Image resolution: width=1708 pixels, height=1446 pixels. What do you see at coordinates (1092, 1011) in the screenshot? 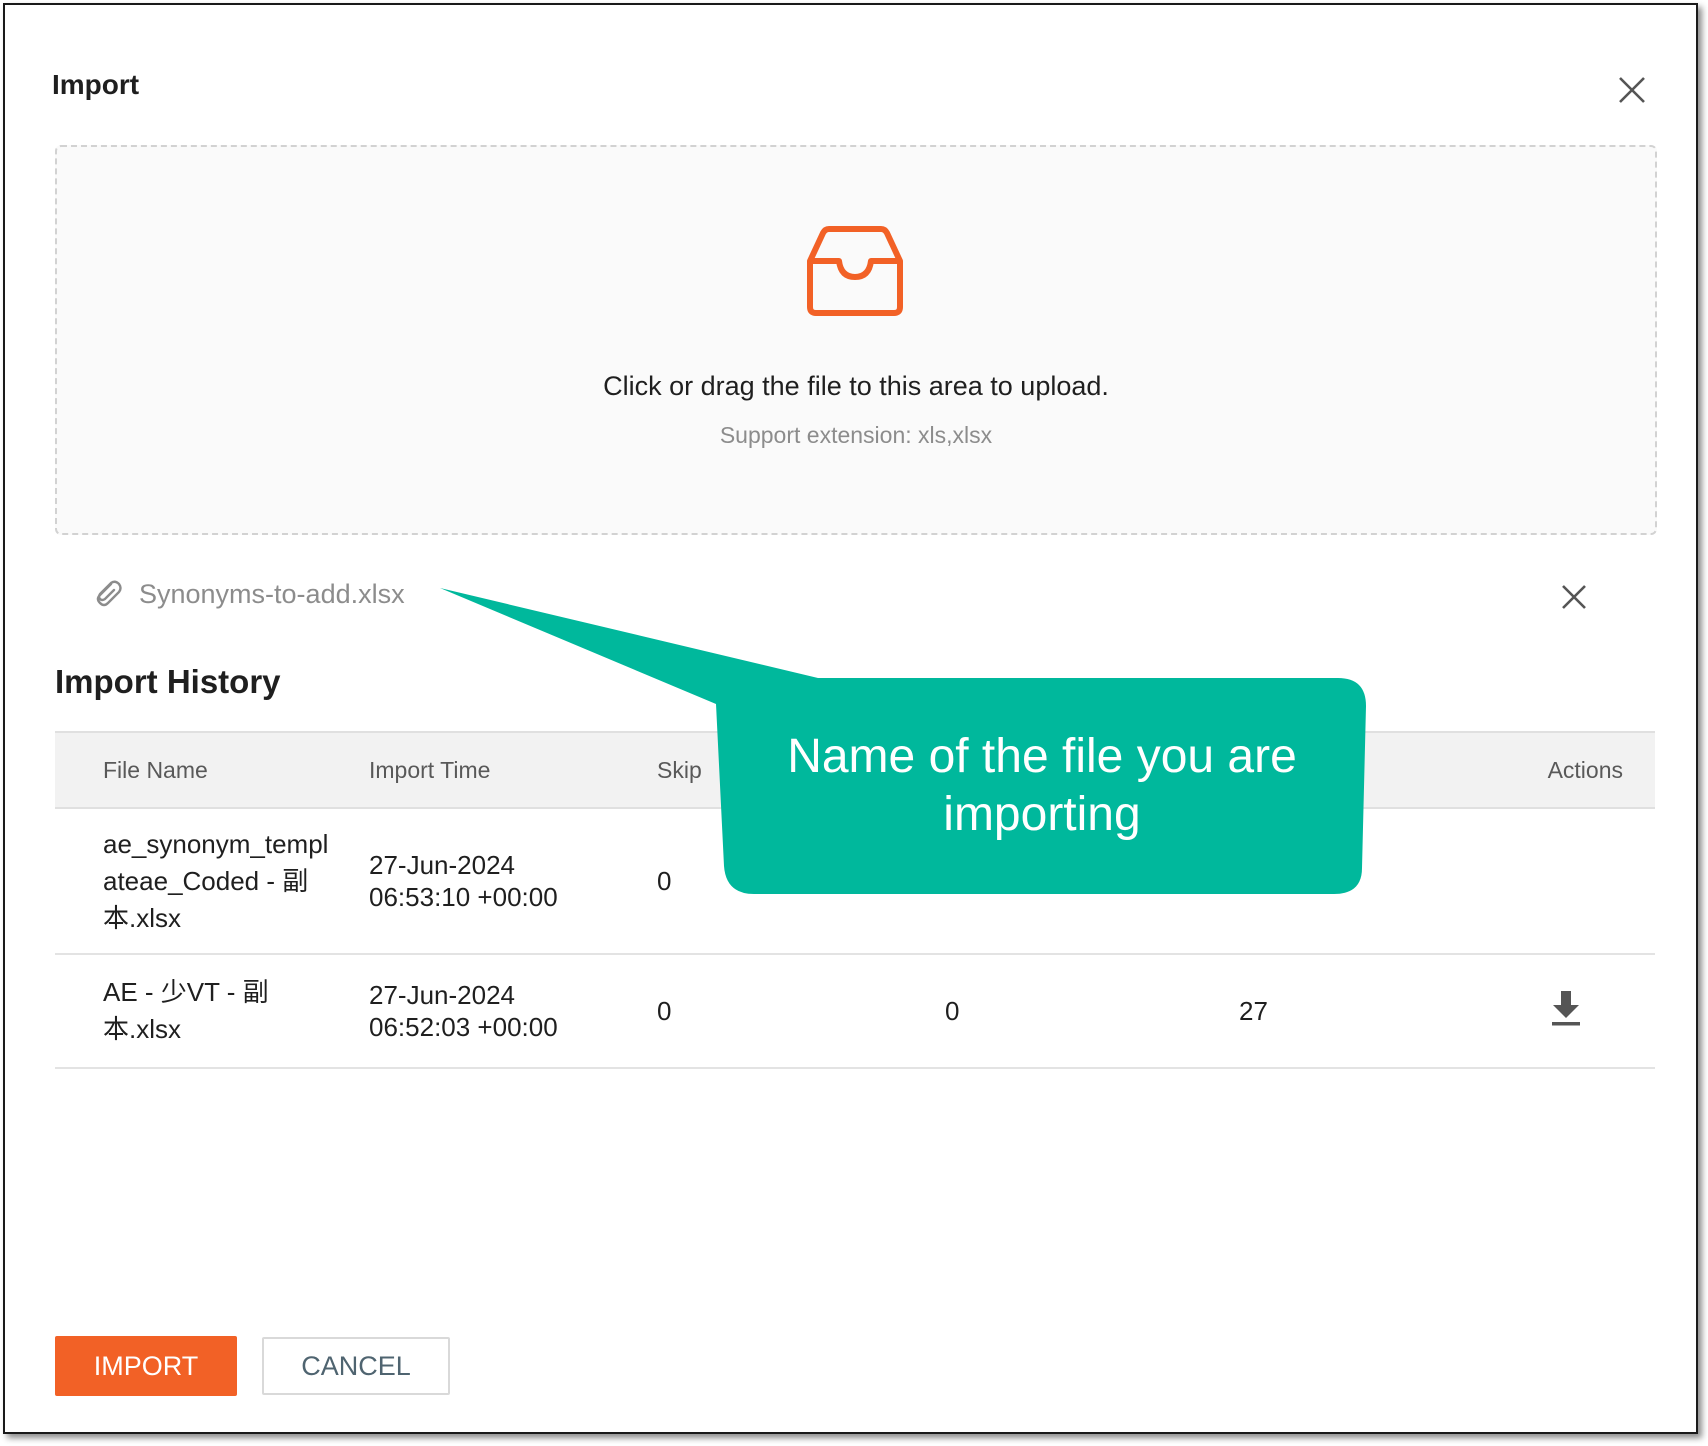
I see `cell-col4: 0` at bounding box center [1092, 1011].